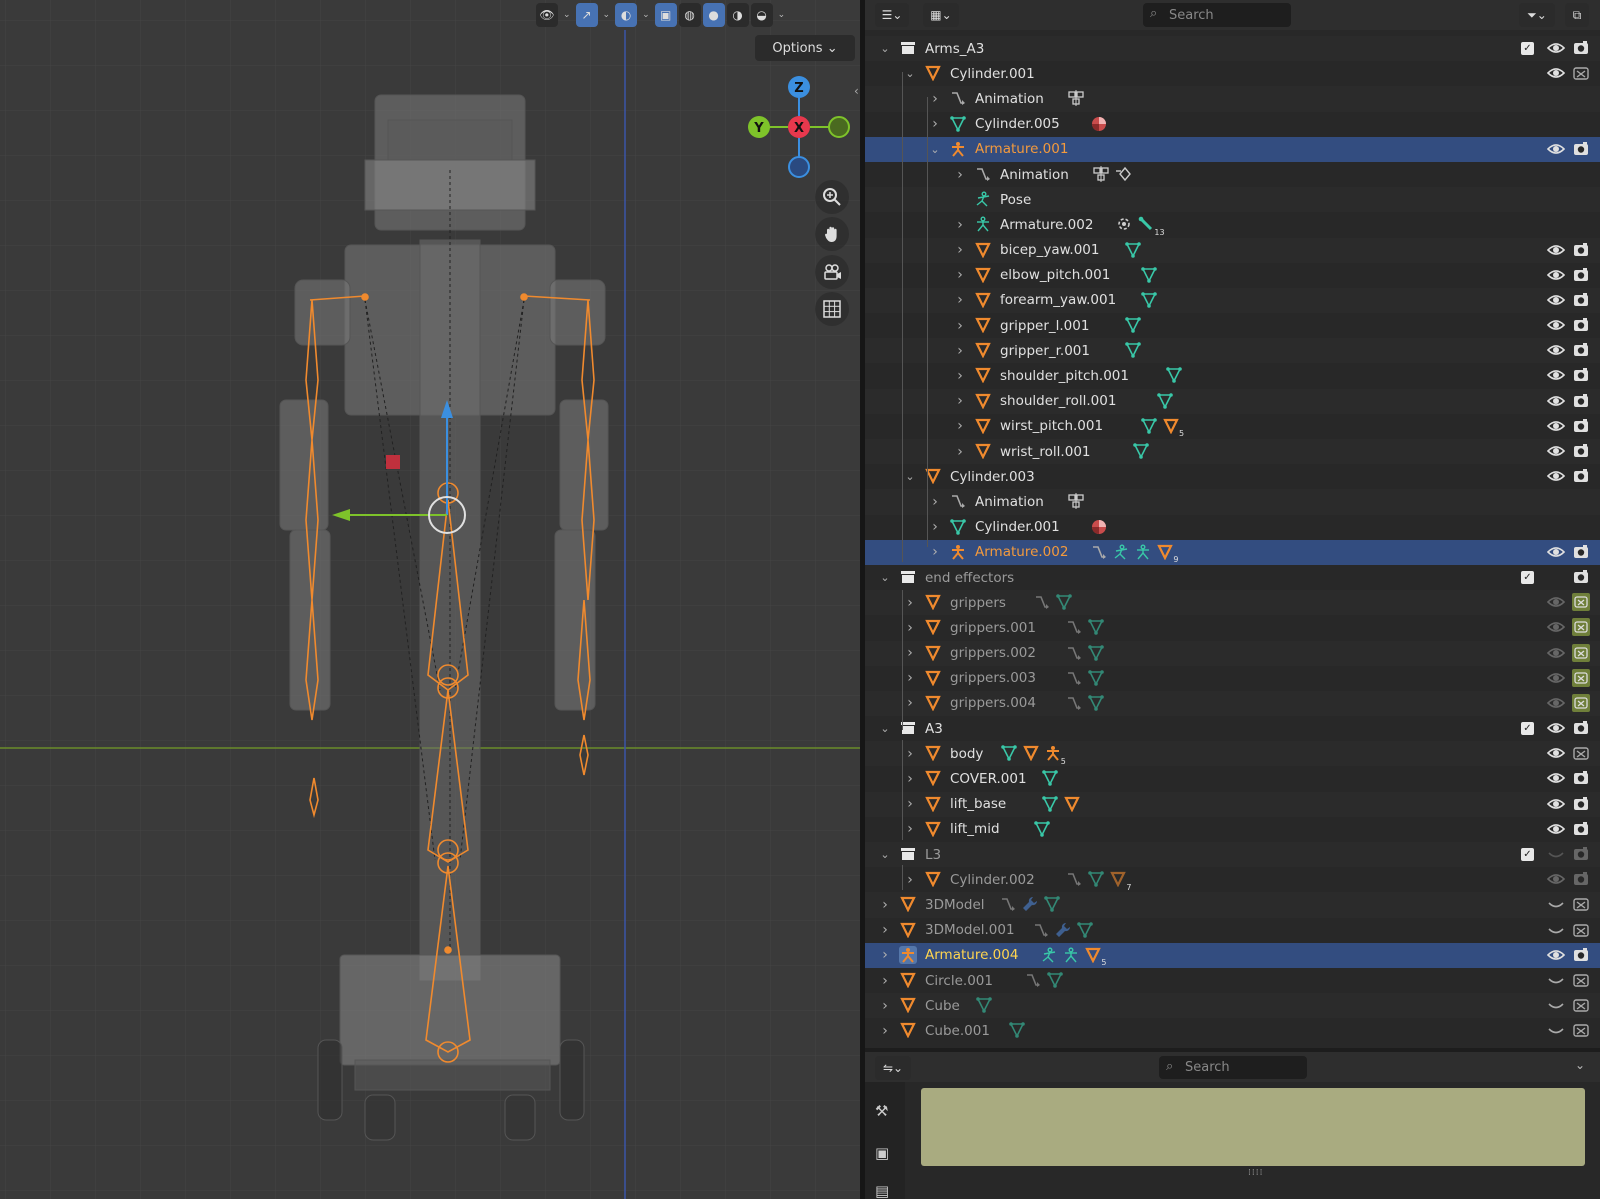 Image resolution: width=1600 pixels, height=1199 pixels. What do you see at coordinates (941, 15) in the screenshot?
I see `view-layer-icon: ▦⌄` at bounding box center [941, 15].